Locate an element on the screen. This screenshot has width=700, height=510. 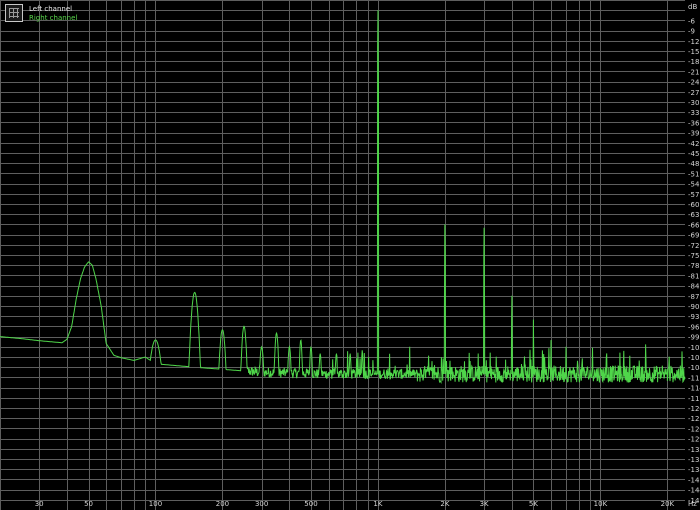
y-tick-label: -60 is located at coordinates (693, 205).